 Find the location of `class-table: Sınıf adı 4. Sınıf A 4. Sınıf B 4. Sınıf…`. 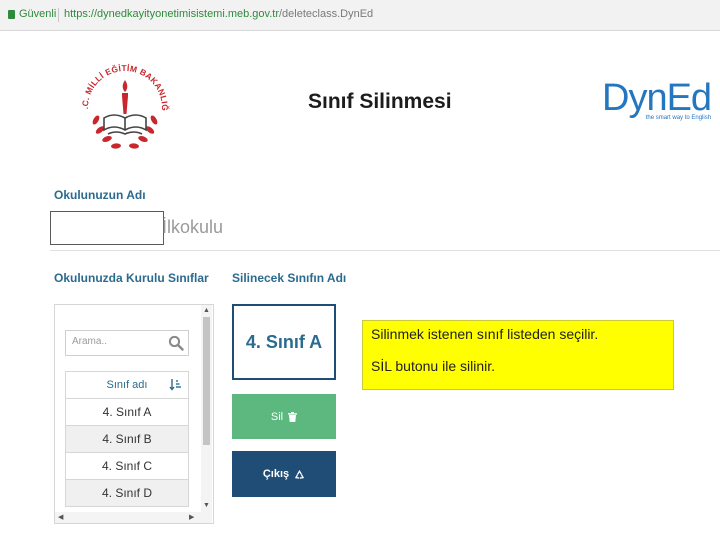

class-table: Sınıf adı 4. Sınıf A 4. Sınıf B 4. Sınıf… is located at coordinates (127, 439).